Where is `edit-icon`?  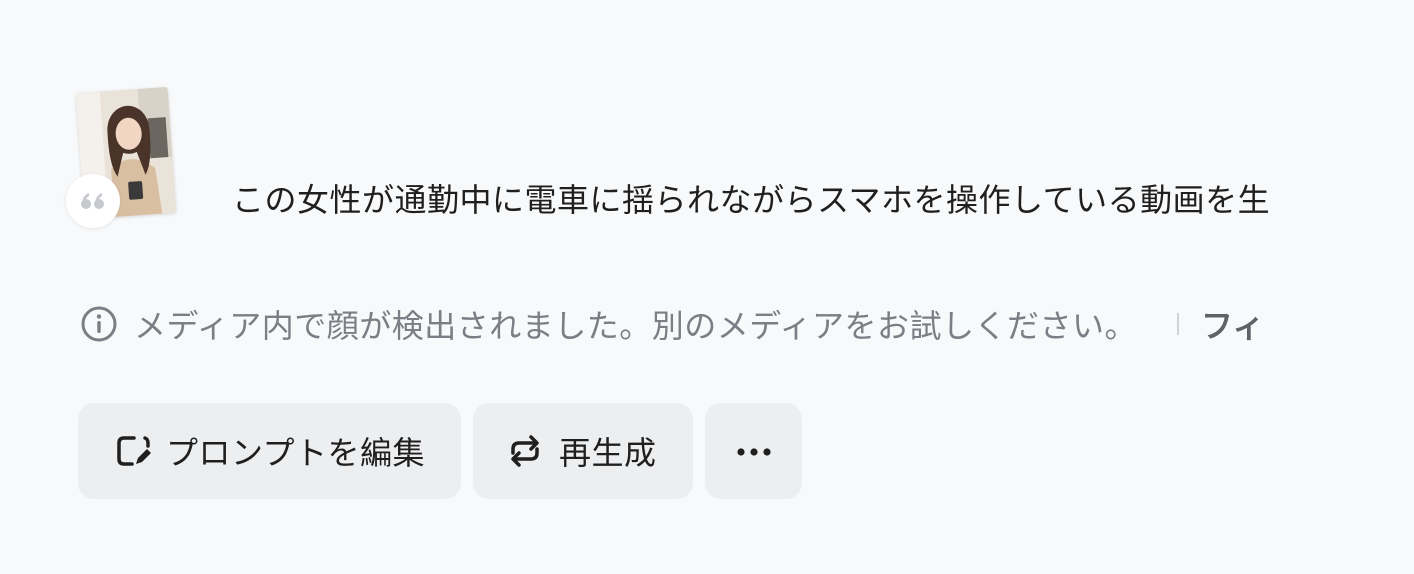
edit-icon is located at coordinates (132, 451).